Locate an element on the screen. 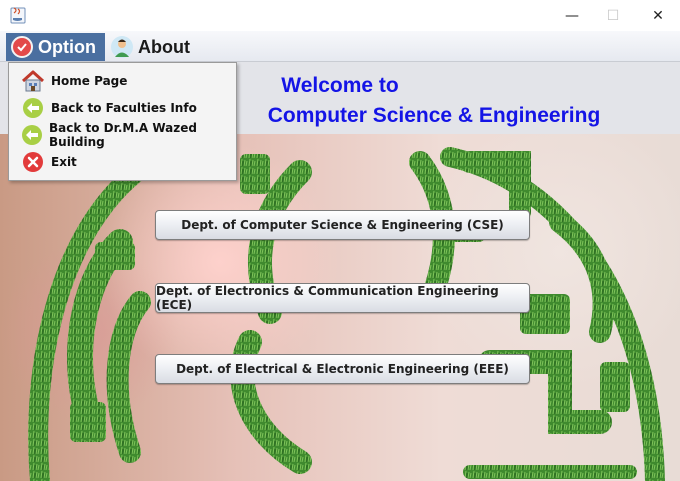 This screenshot has height=481, width=680. menu-item-home-page: Home Page is located at coordinates (122, 80).